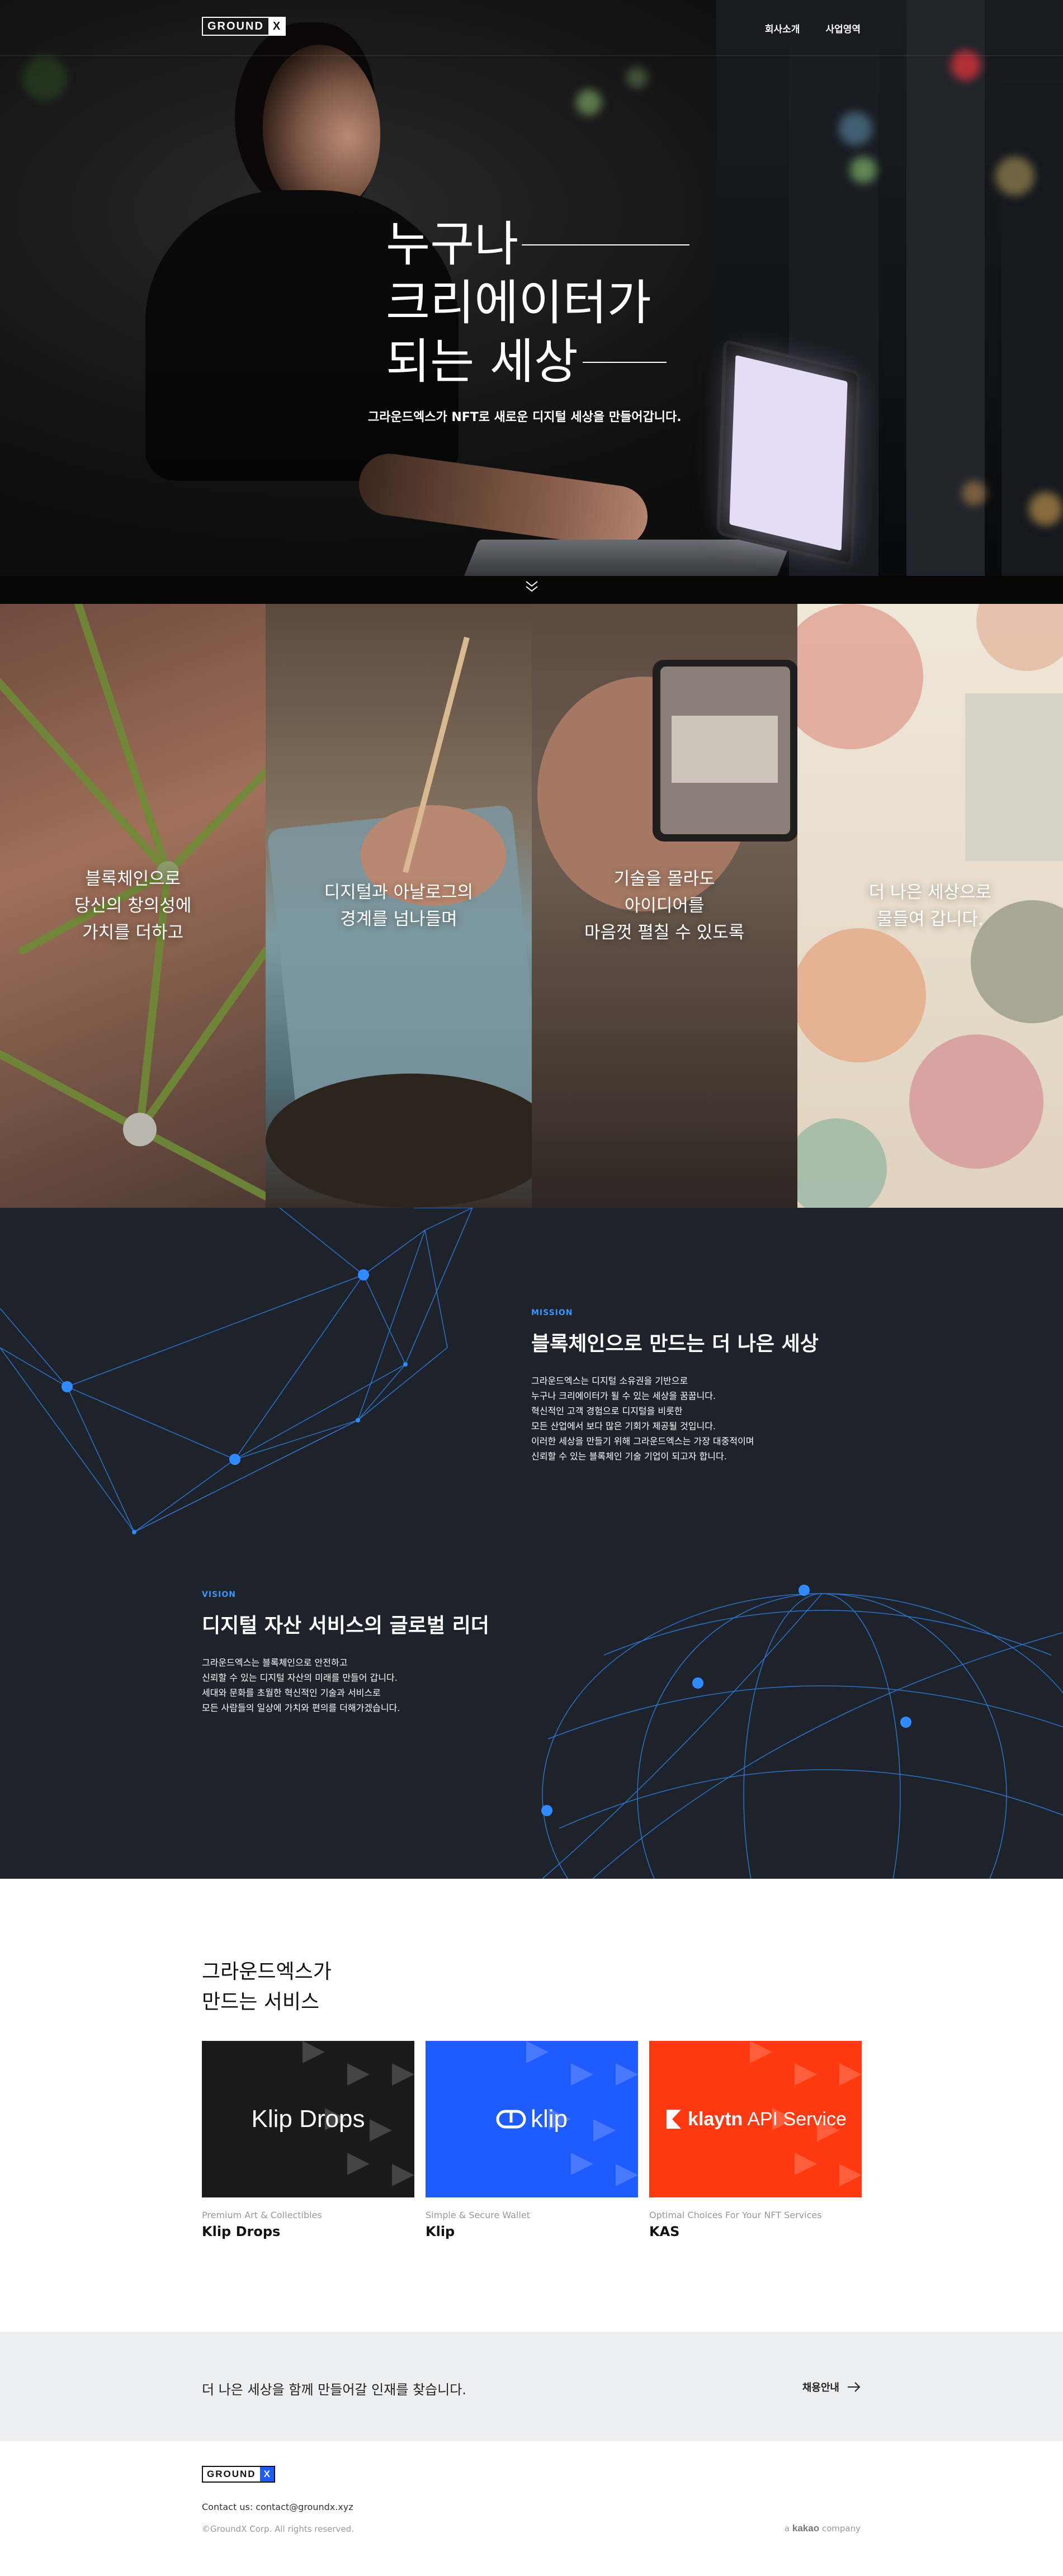 Image resolution: width=1063 pixels, height=2576 pixels. Describe the element at coordinates (715, 2119) in the screenshot. I see `card-brand-text: klaytn` at that location.